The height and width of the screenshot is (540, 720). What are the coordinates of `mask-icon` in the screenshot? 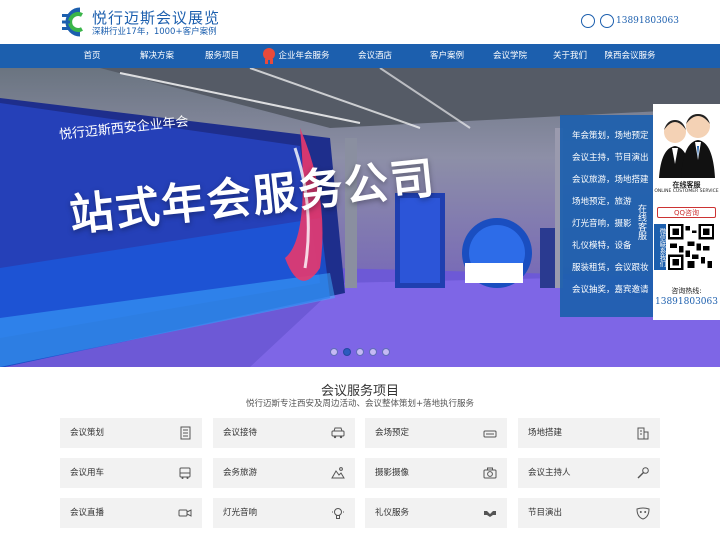 It's located at (643, 513).